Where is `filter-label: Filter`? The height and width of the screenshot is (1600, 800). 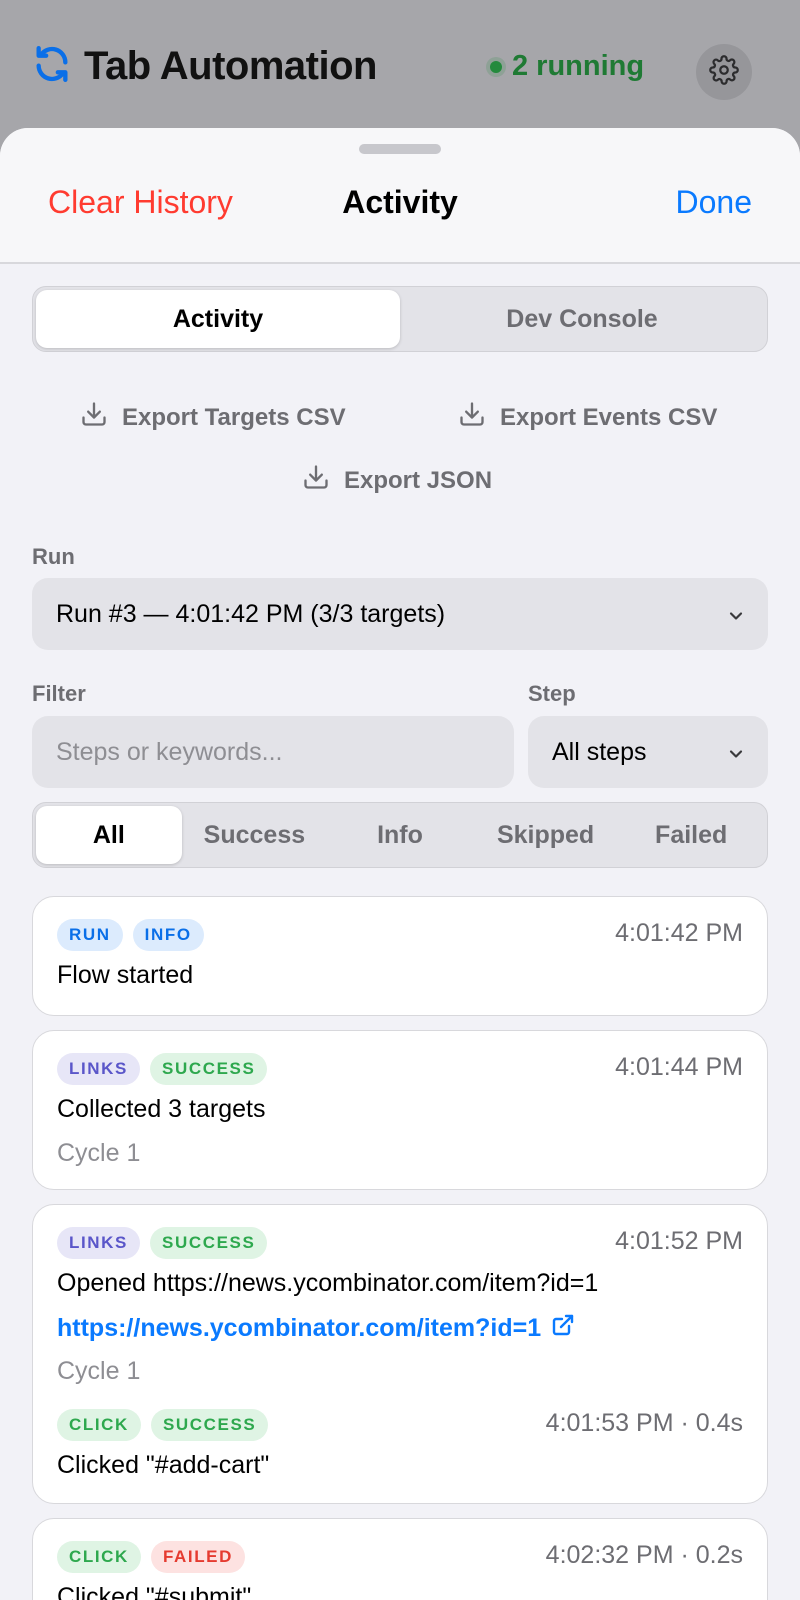
filter-label: Filter is located at coordinates (59, 693).